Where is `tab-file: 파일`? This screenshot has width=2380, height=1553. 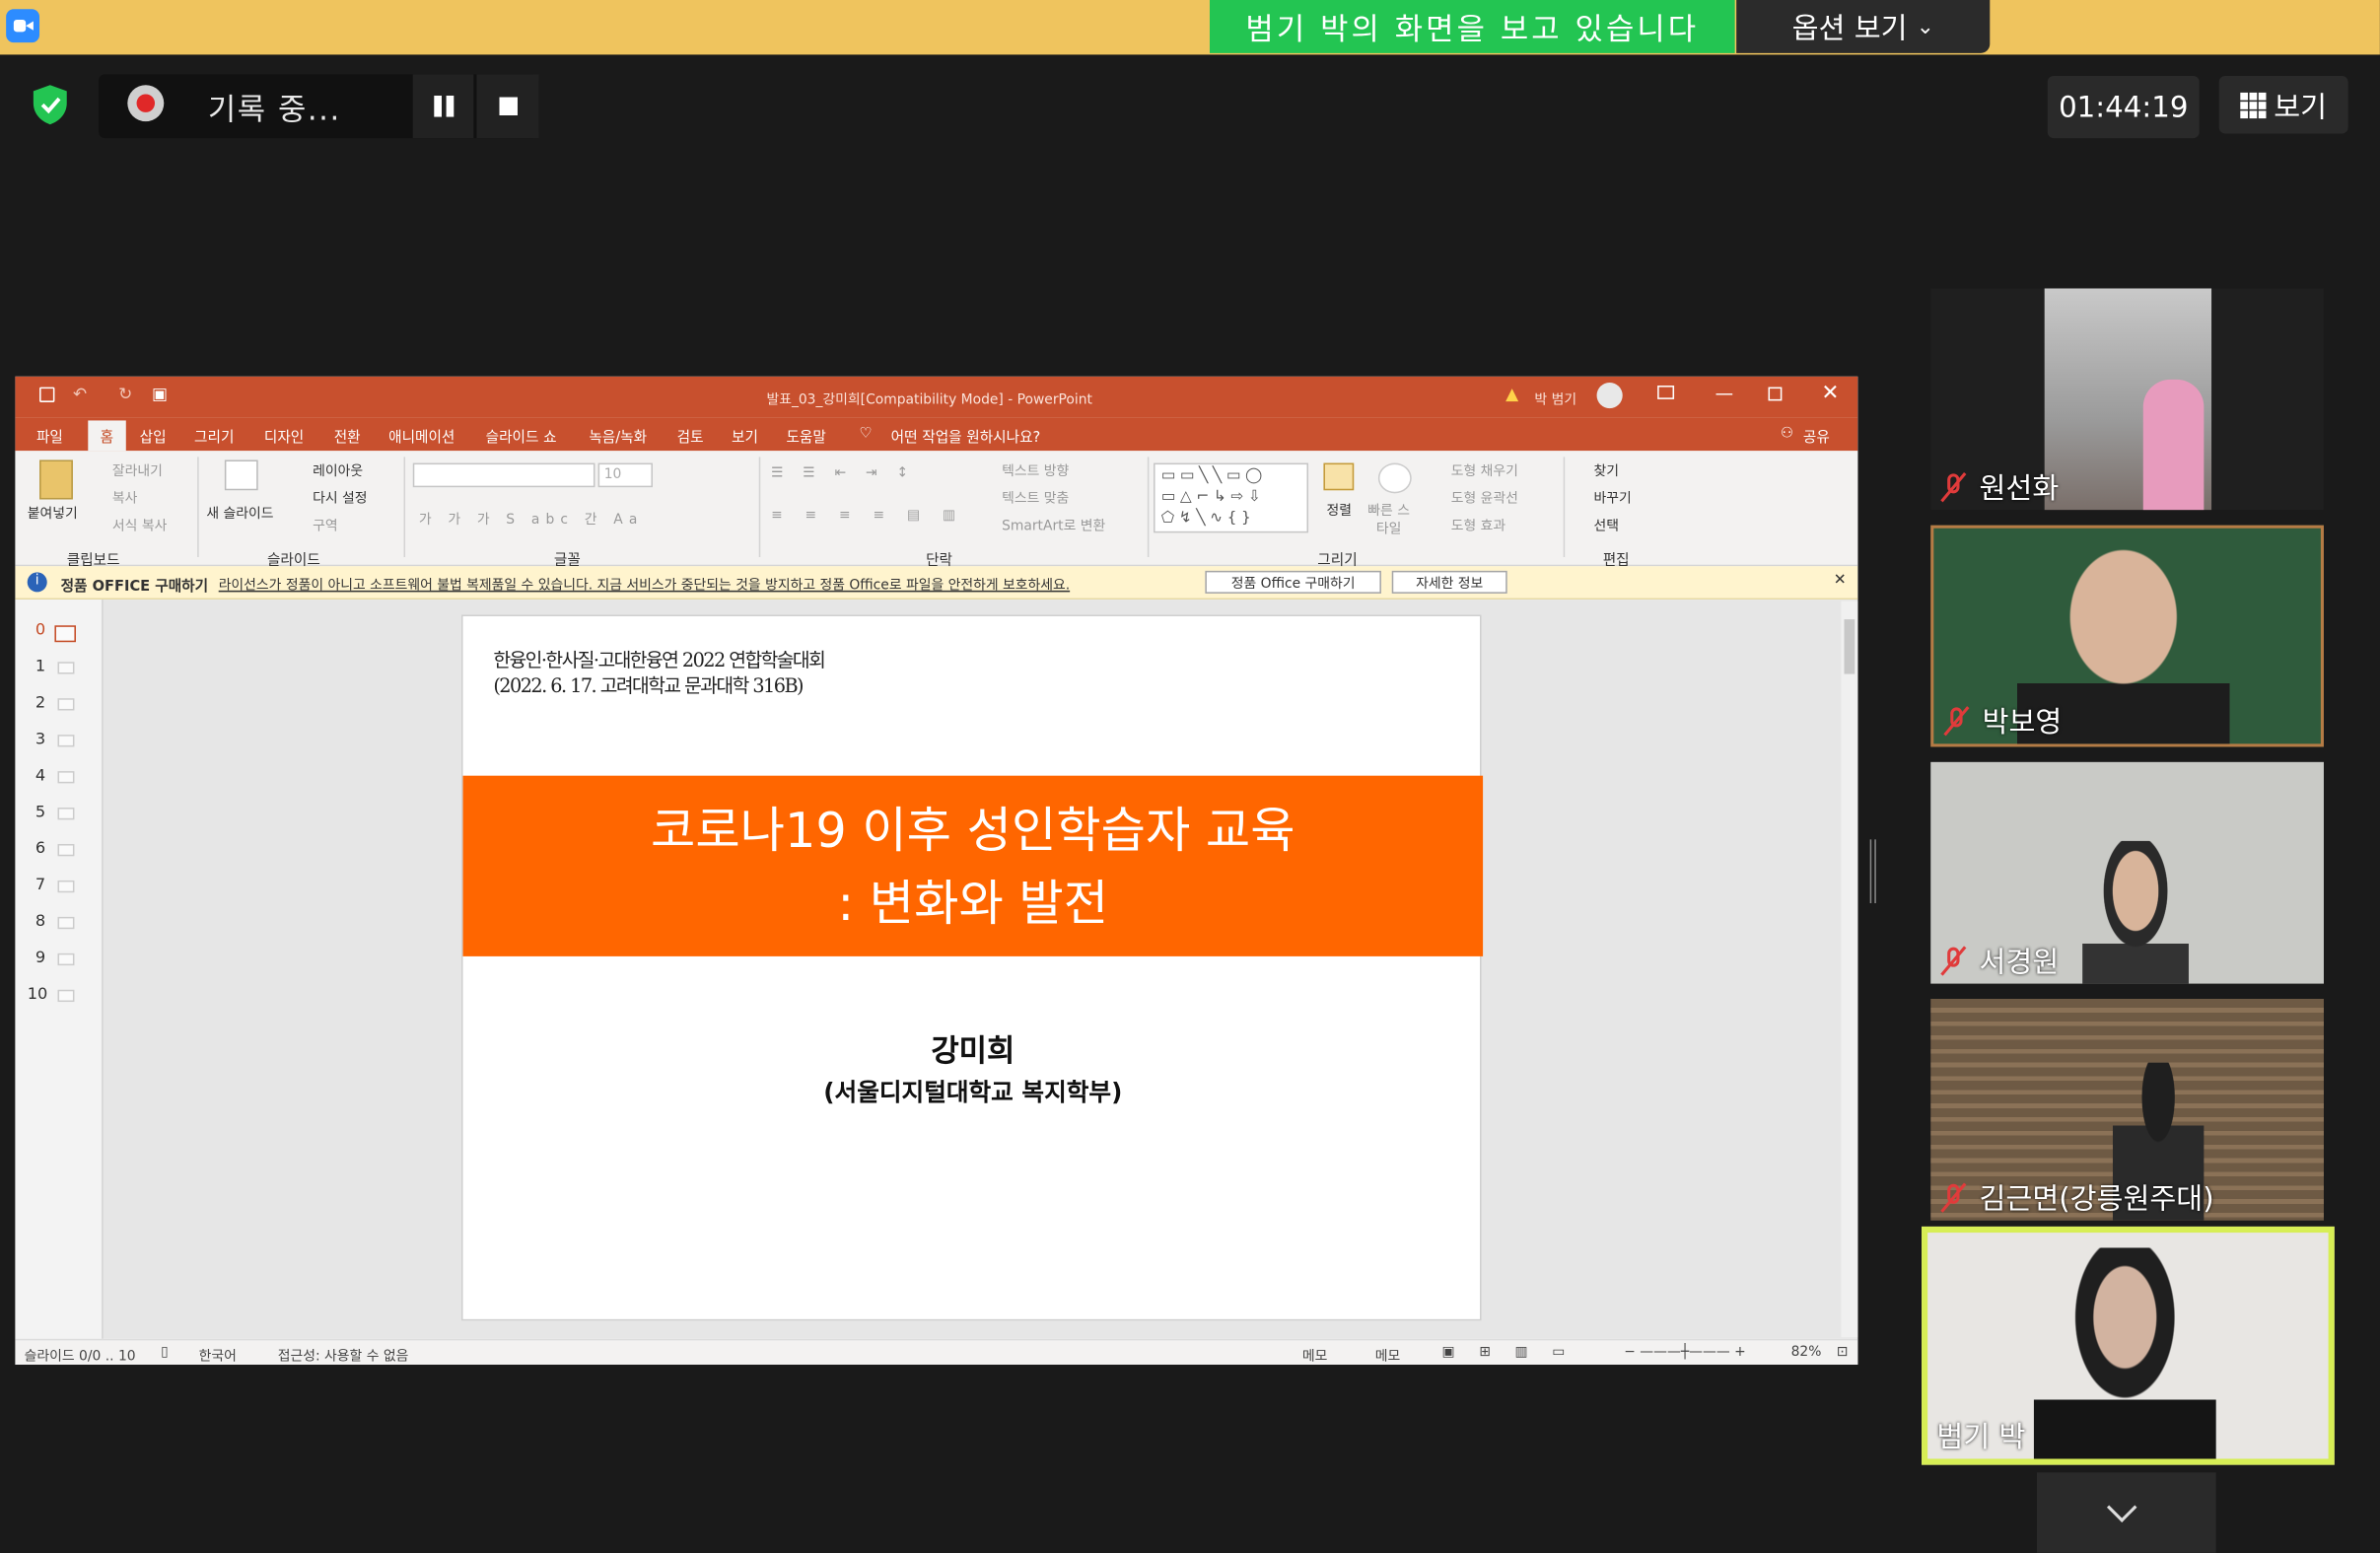
tab-file: 파일 is located at coordinates (49, 436).